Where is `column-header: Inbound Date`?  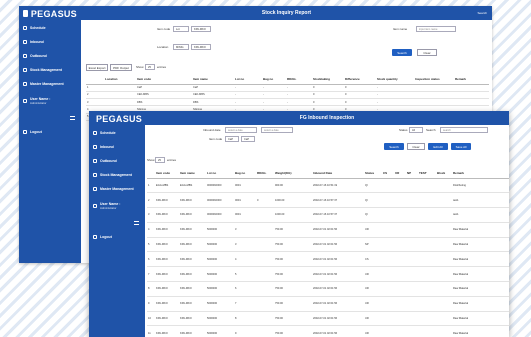
column-header: Inbound Date is located at coordinates (338, 173).